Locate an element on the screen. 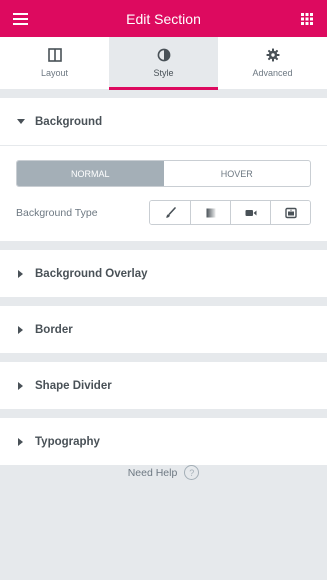 This screenshot has height=580, width=327. tab-advanced: Advanced is located at coordinates (272, 63).